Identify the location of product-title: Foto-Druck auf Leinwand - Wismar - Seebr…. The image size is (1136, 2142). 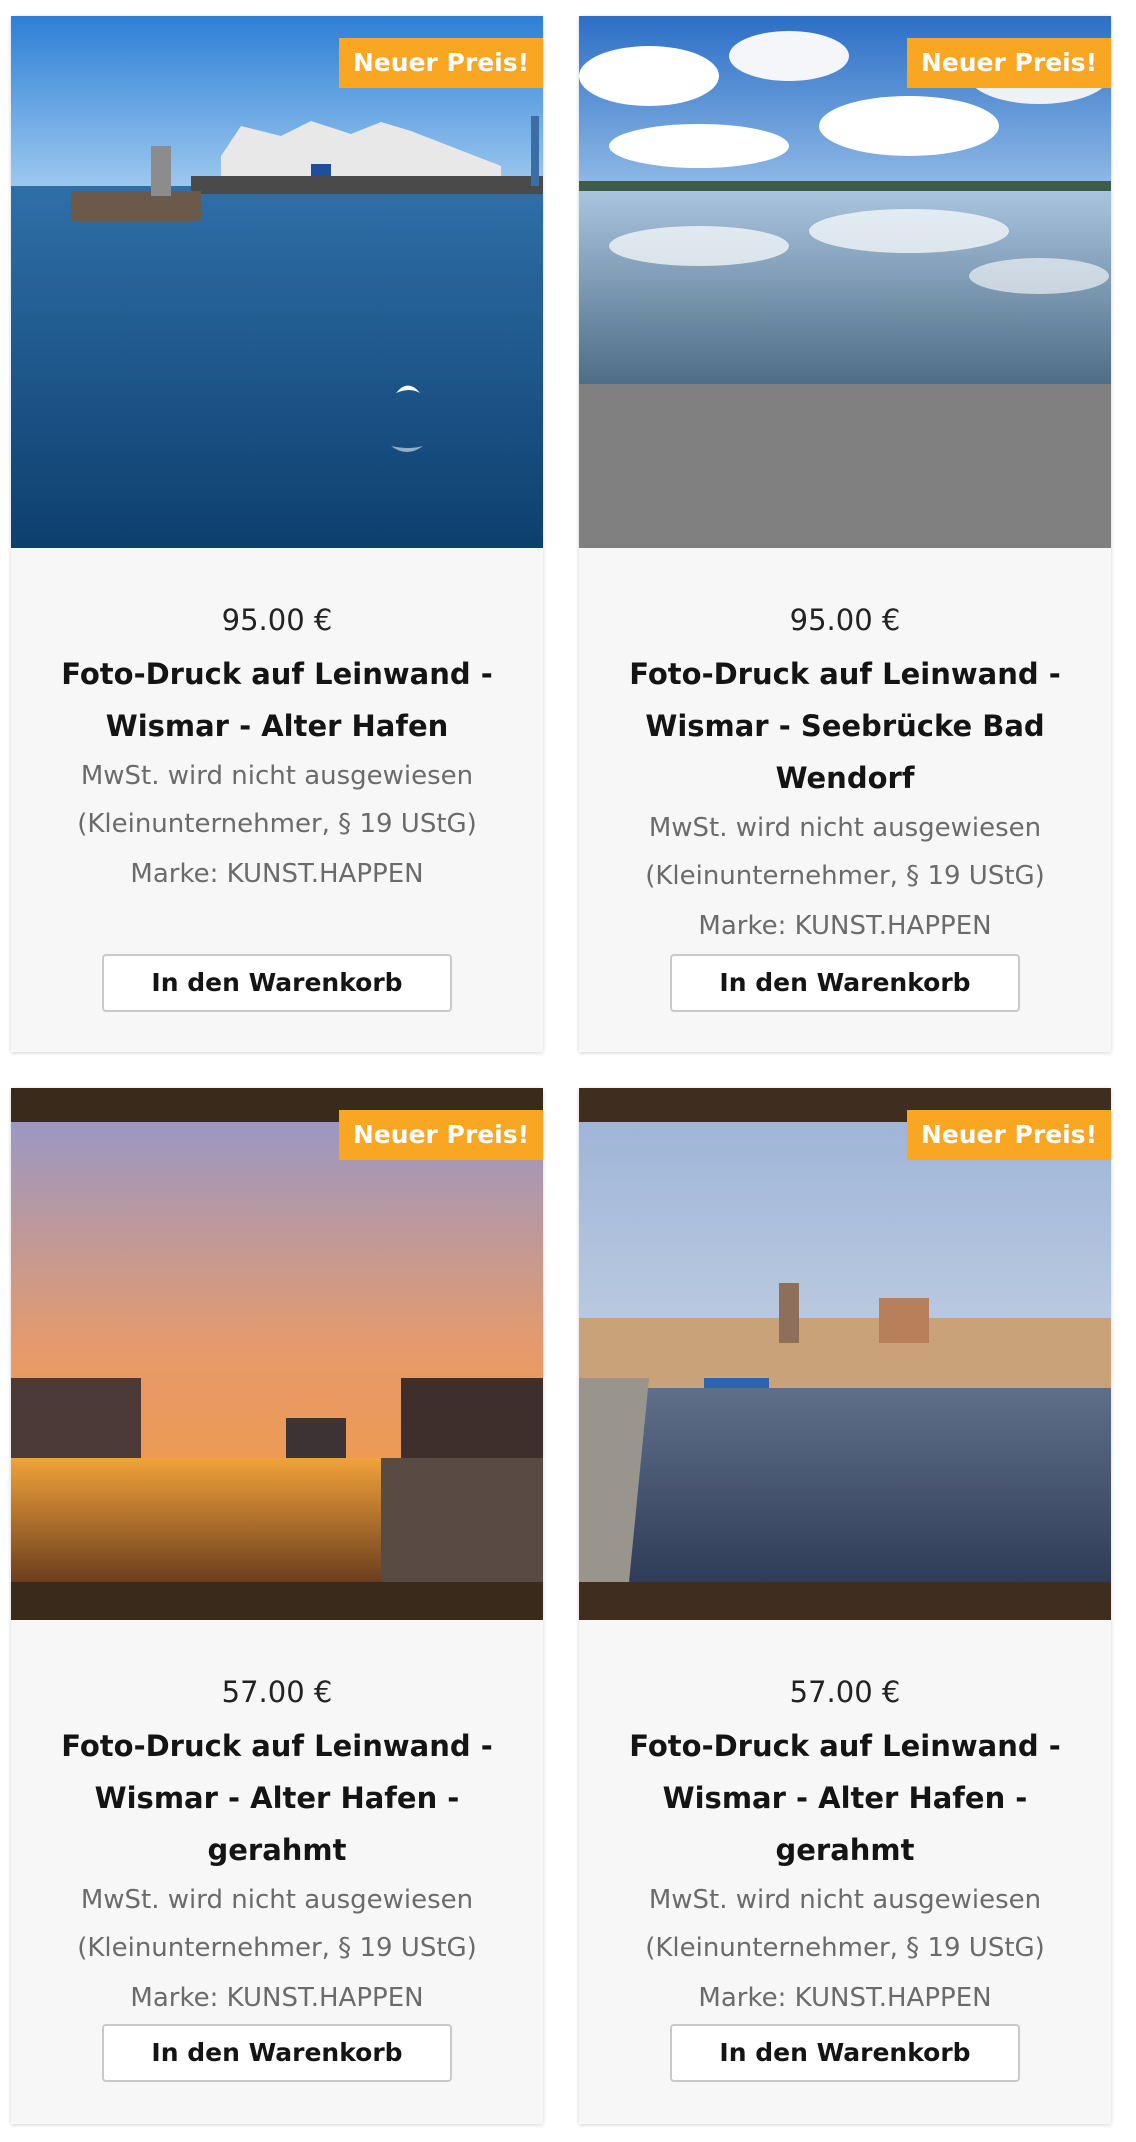
(845, 726).